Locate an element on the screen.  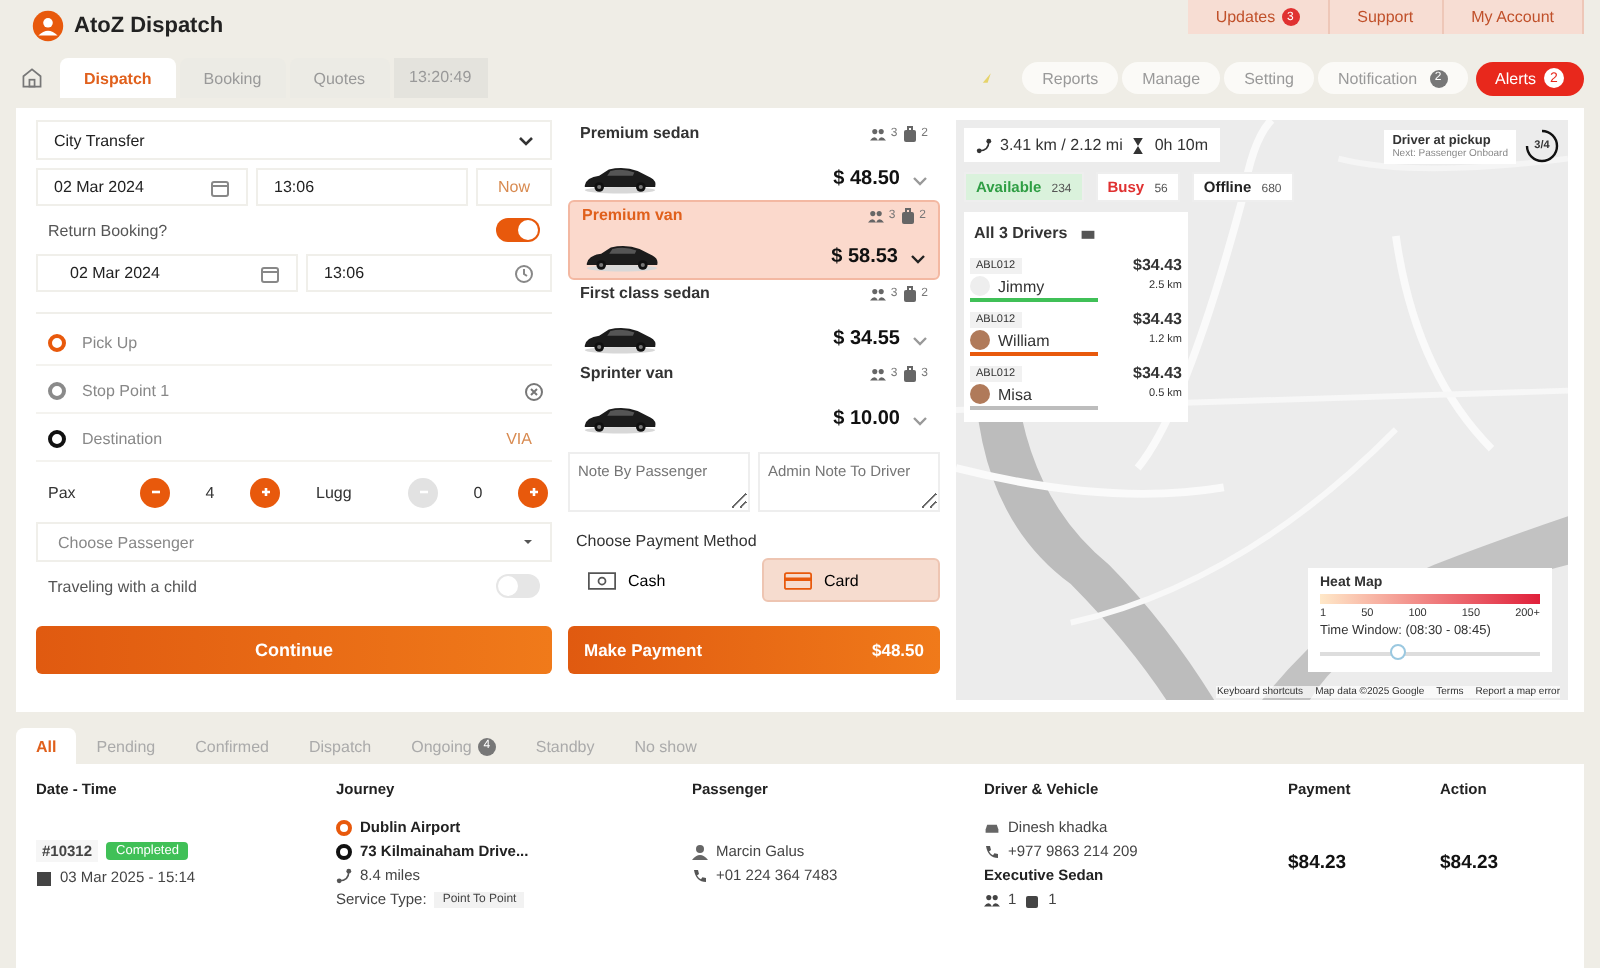
cash-icon is located at coordinates (602, 580).